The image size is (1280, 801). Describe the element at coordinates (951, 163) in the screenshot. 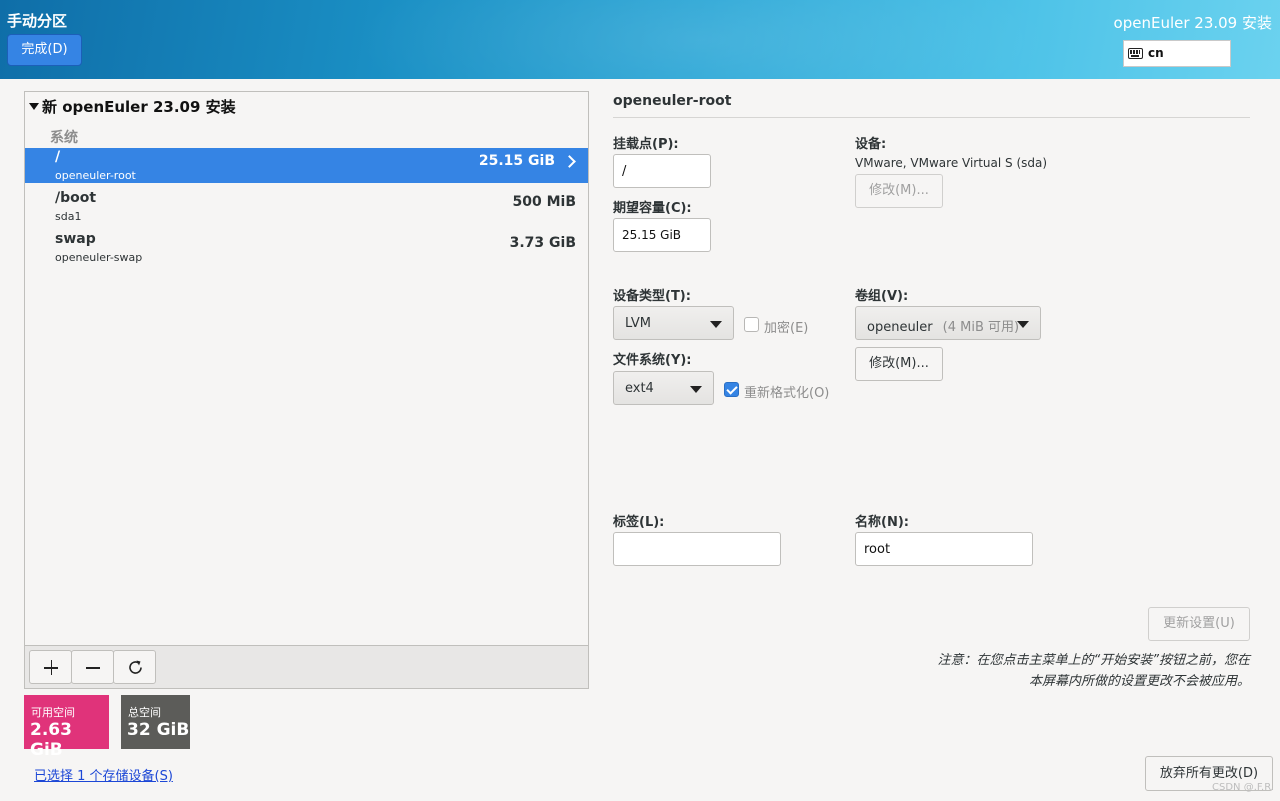

I see `device-name: VMware, VMware Virtual S (sda)` at that location.